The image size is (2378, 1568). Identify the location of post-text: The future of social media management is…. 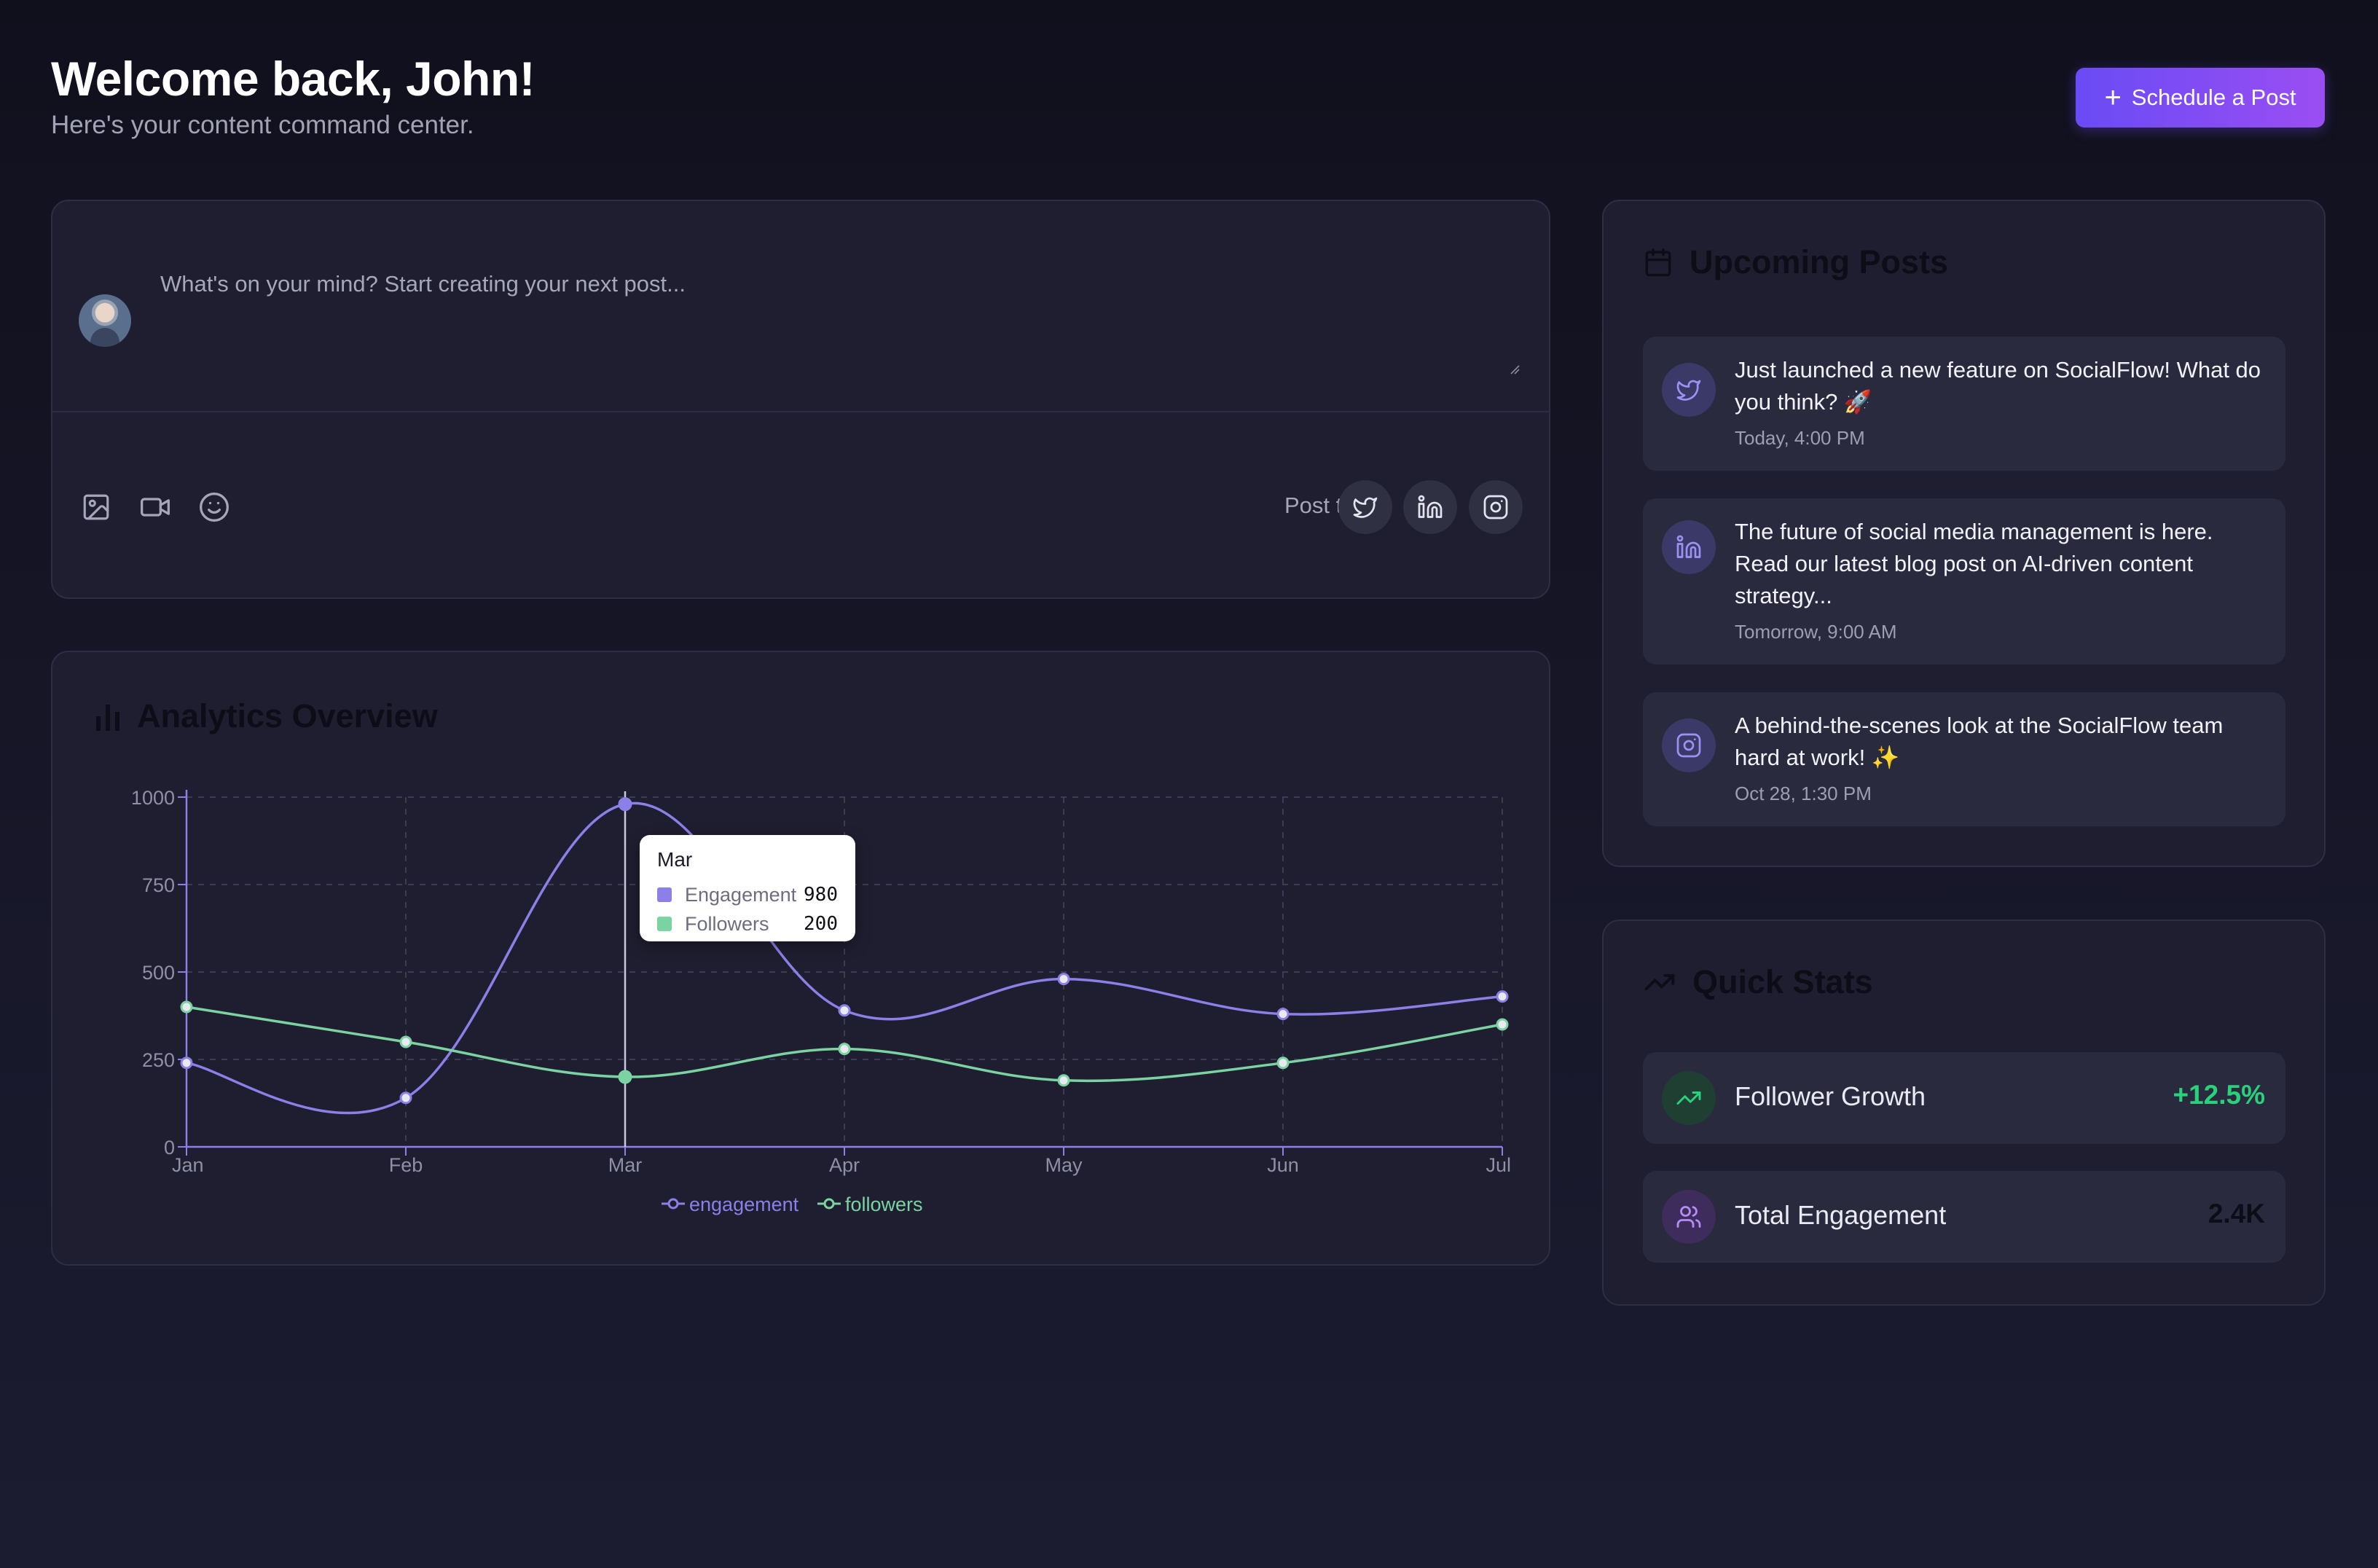
(1974, 563).